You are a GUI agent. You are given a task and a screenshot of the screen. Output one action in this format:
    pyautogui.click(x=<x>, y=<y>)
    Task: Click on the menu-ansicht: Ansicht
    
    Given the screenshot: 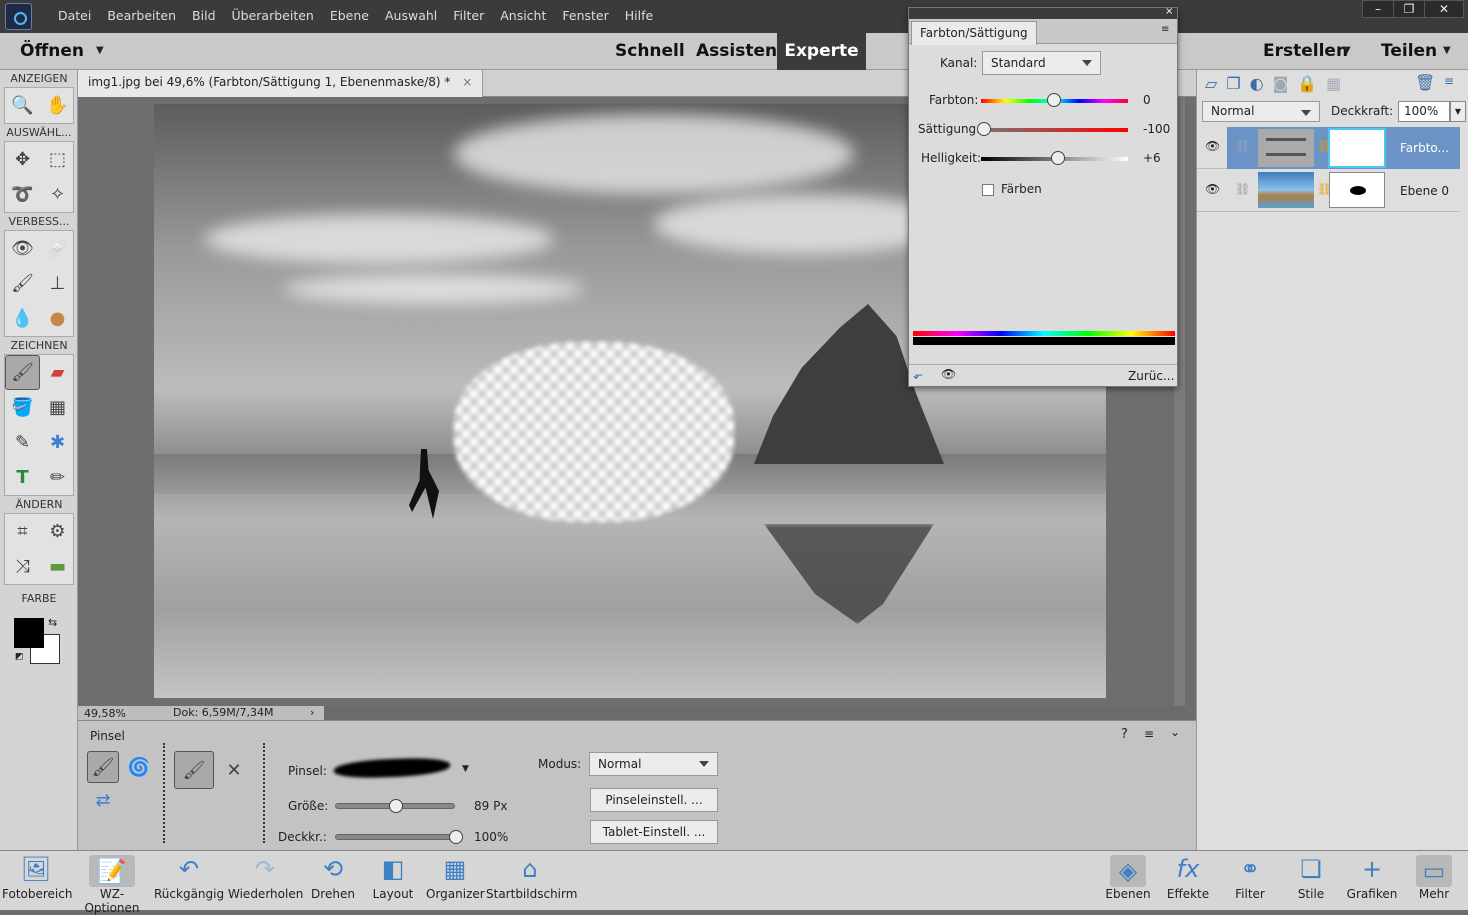 What is the action you would take?
    pyautogui.click(x=523, y=15)
    